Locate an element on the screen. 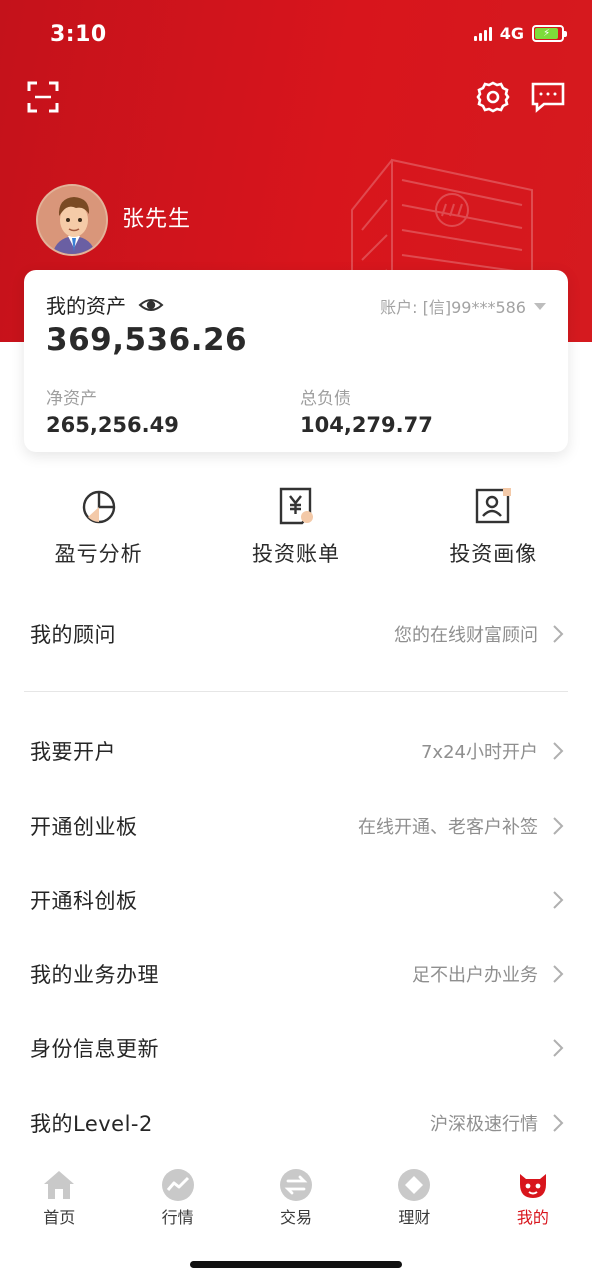 The image size is (592, 1280). total-assets-value: 369,536.26 is located at coordinates (147, 340).